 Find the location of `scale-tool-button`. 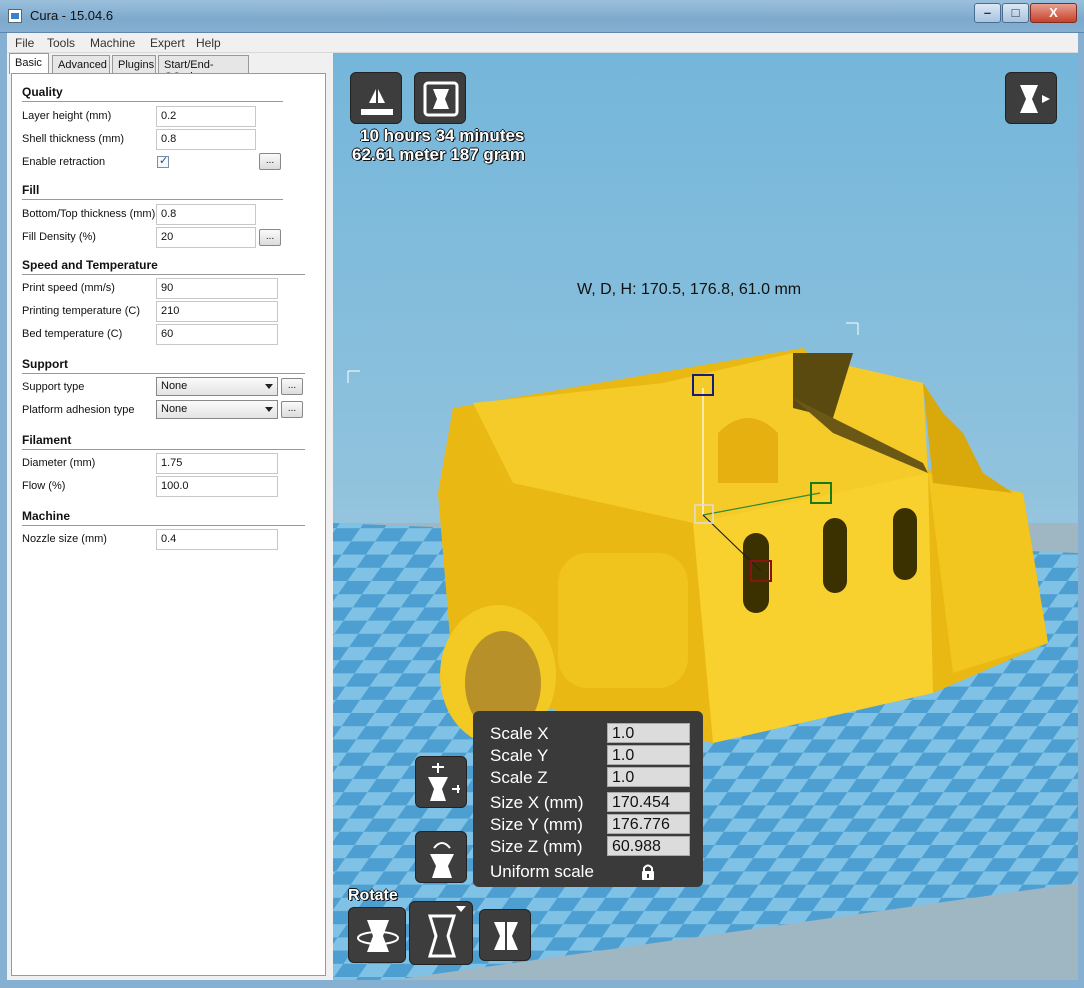

scale-tool-button is located at coordinates (441, 782).